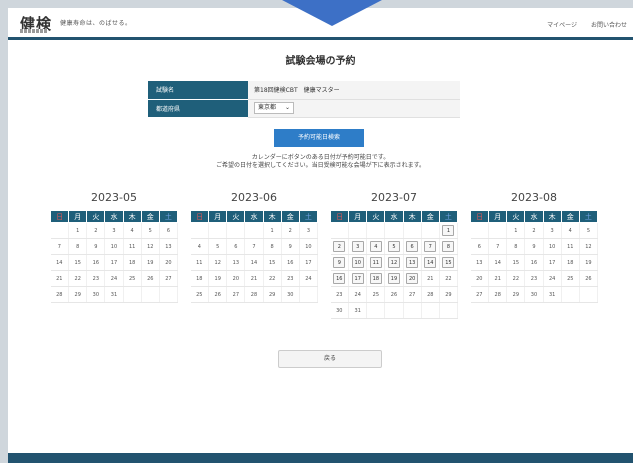 Image resolution: width=633 pixels, height=463 pixels. I want to click on calendar-day-cell: 28, so click(60, 294).